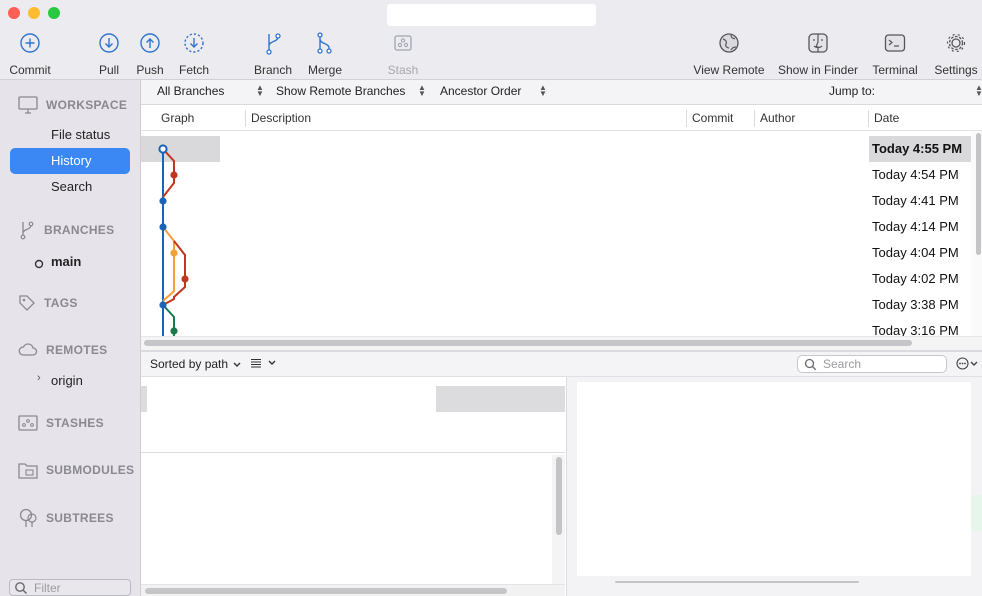 The image size is (982, 596). Describe the element at coordinates (559, 496) in the screenshot. I see `file-list-scroll-thumb` at that location.